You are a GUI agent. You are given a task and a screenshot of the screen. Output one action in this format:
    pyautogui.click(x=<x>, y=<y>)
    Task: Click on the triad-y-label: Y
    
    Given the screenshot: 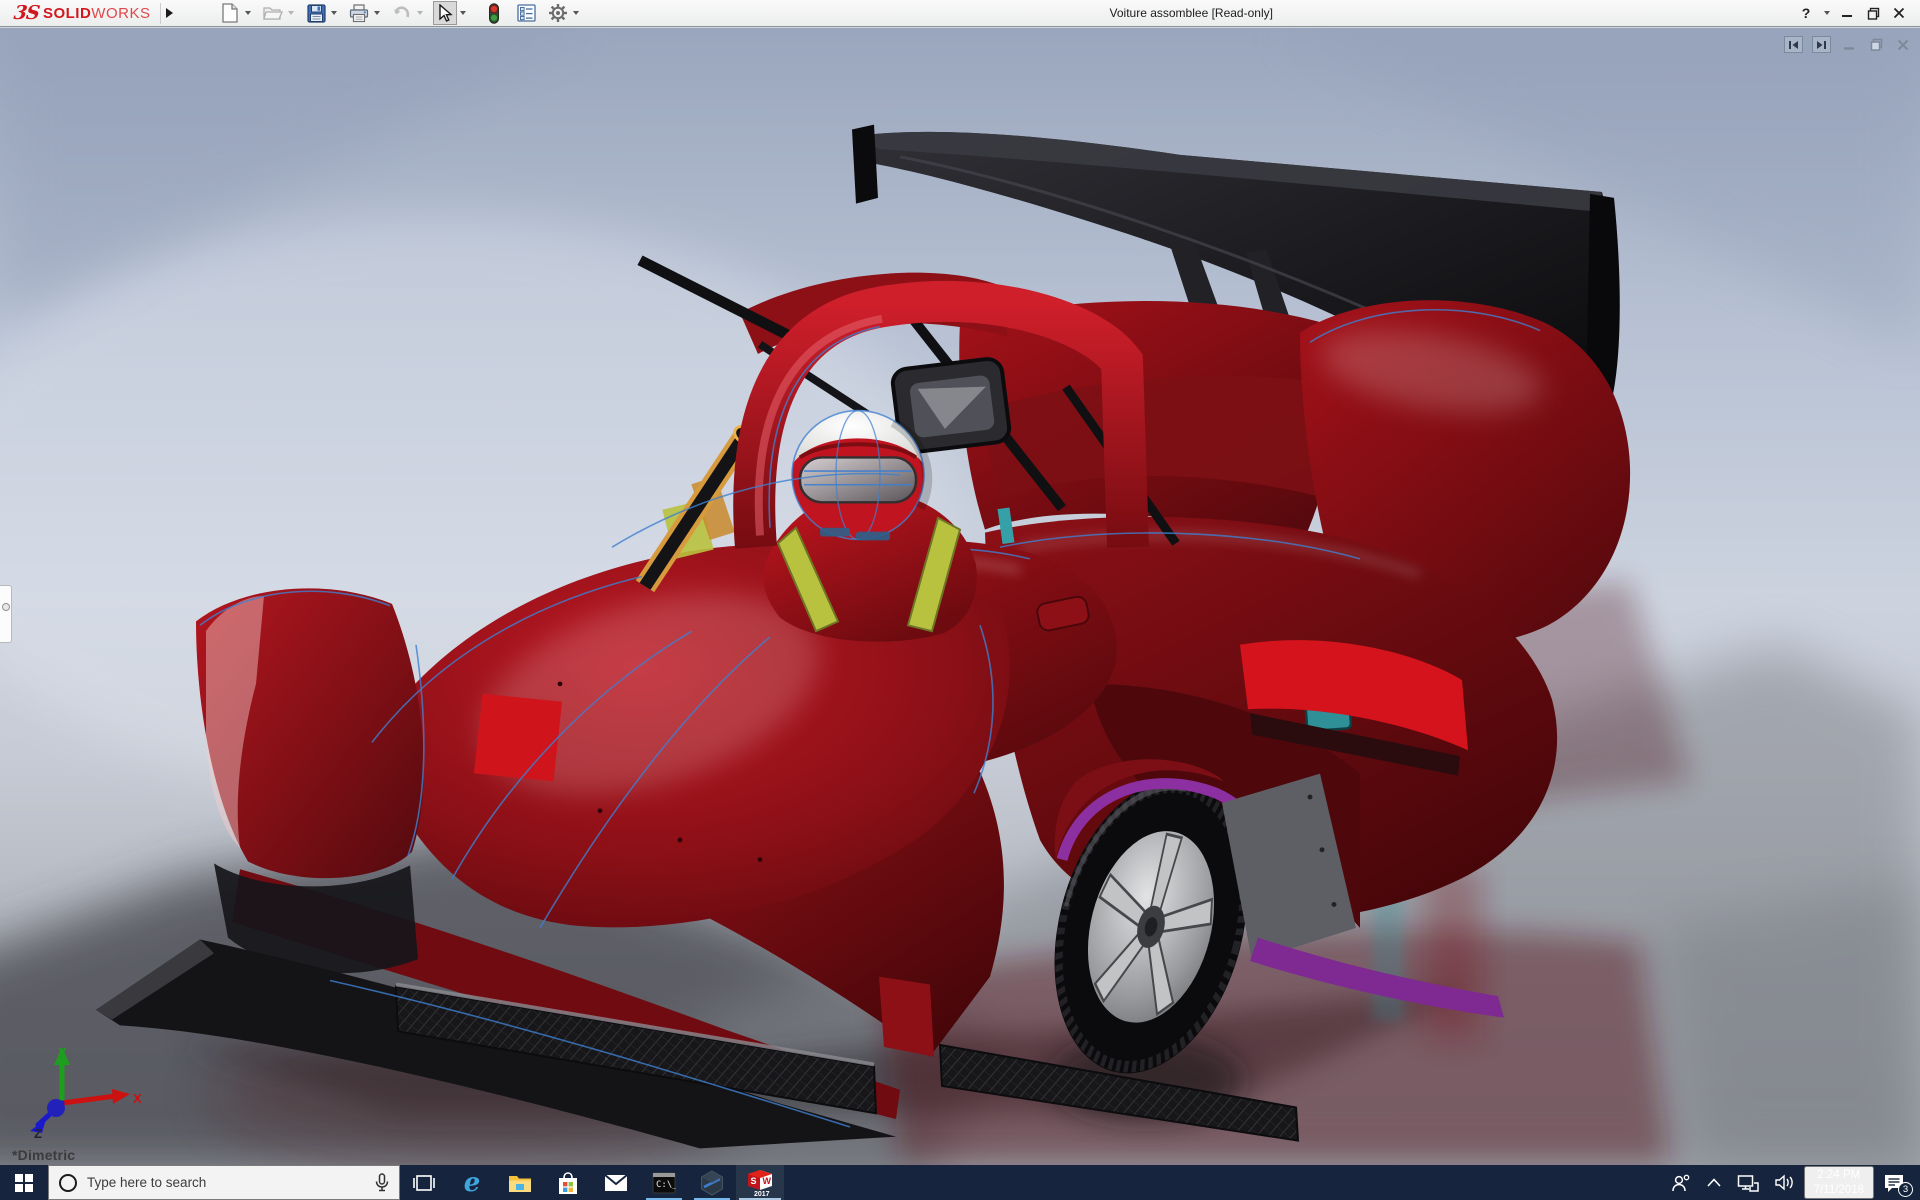 What is the action you would take?
    pyautogui.click(x=62, y=1052)
    